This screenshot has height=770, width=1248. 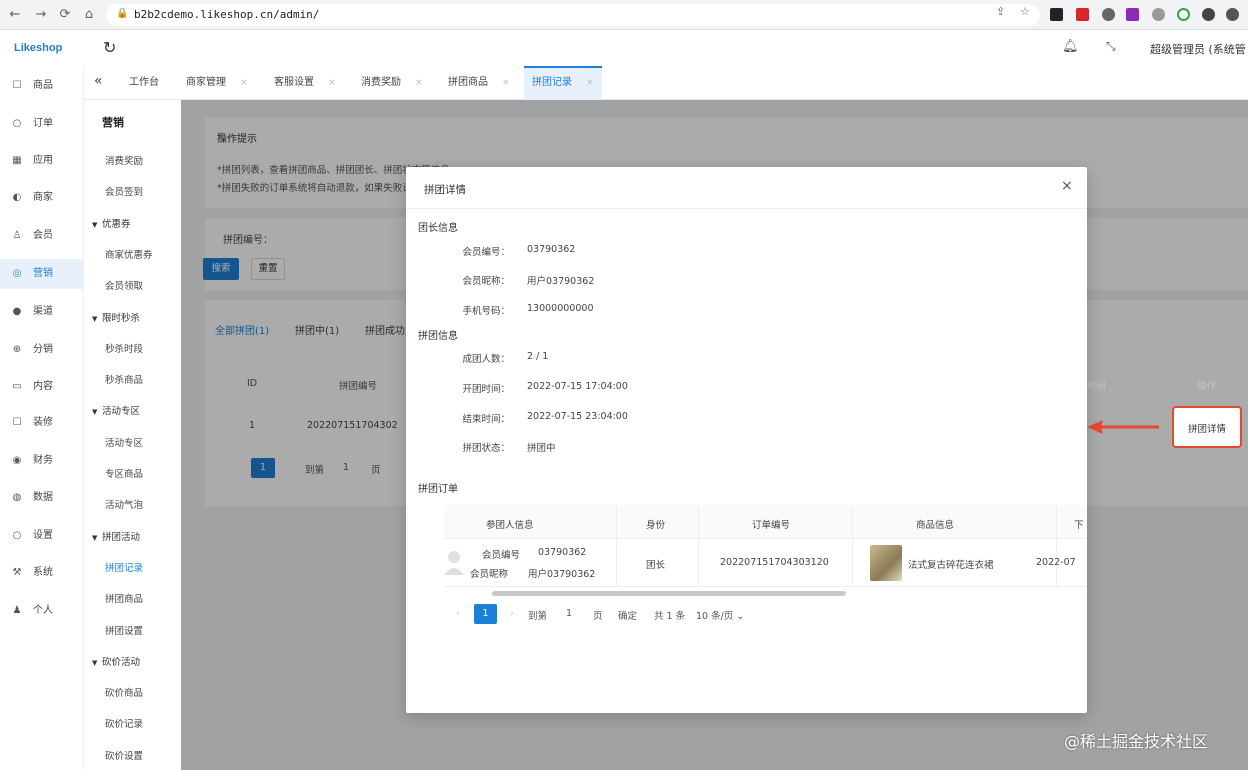 I want to click on sub-nav-label: 活动气泡, so click(x=124, y=505).